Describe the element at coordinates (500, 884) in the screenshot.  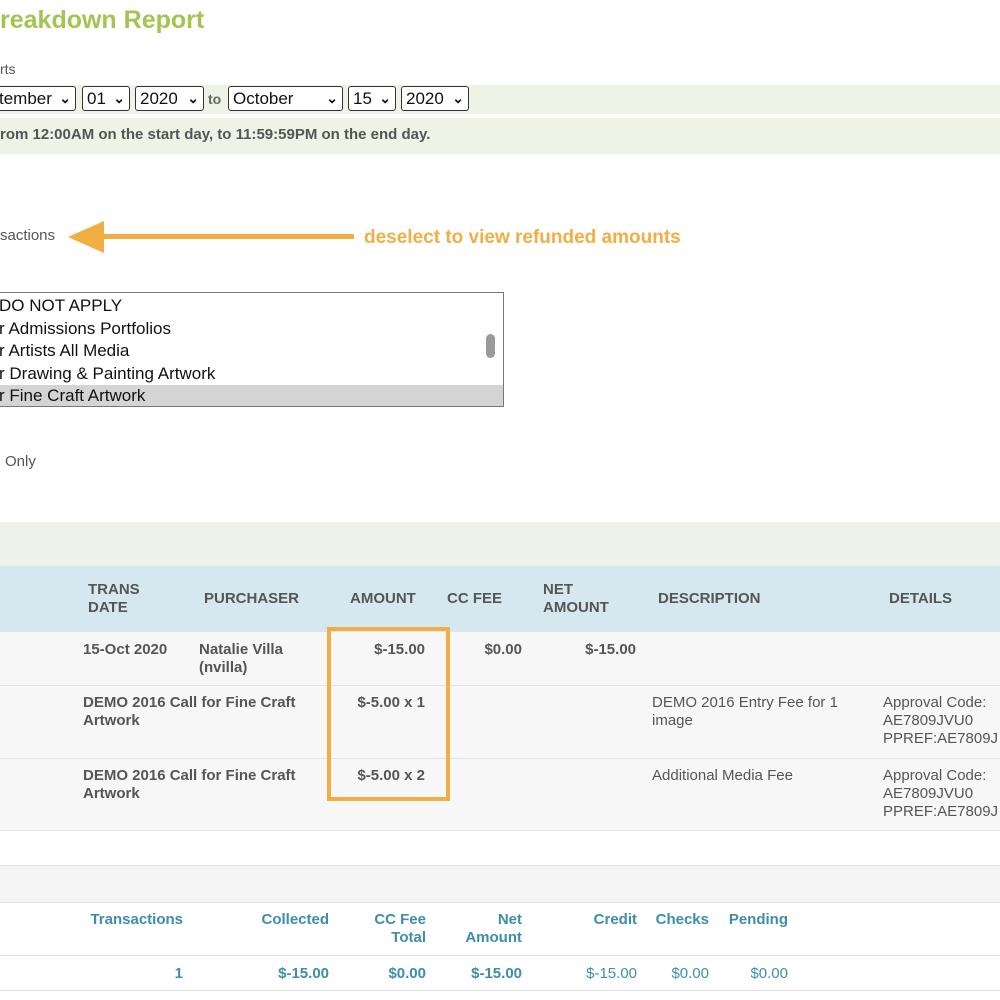
I see `summary-band` at that location.